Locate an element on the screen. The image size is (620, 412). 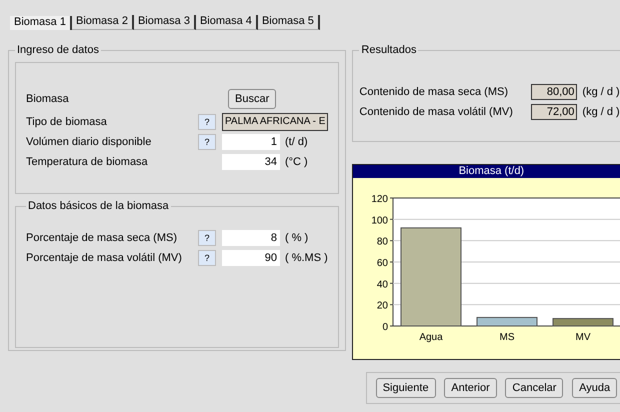
y-tick-label: 80 is located at coordinates (383, 242).